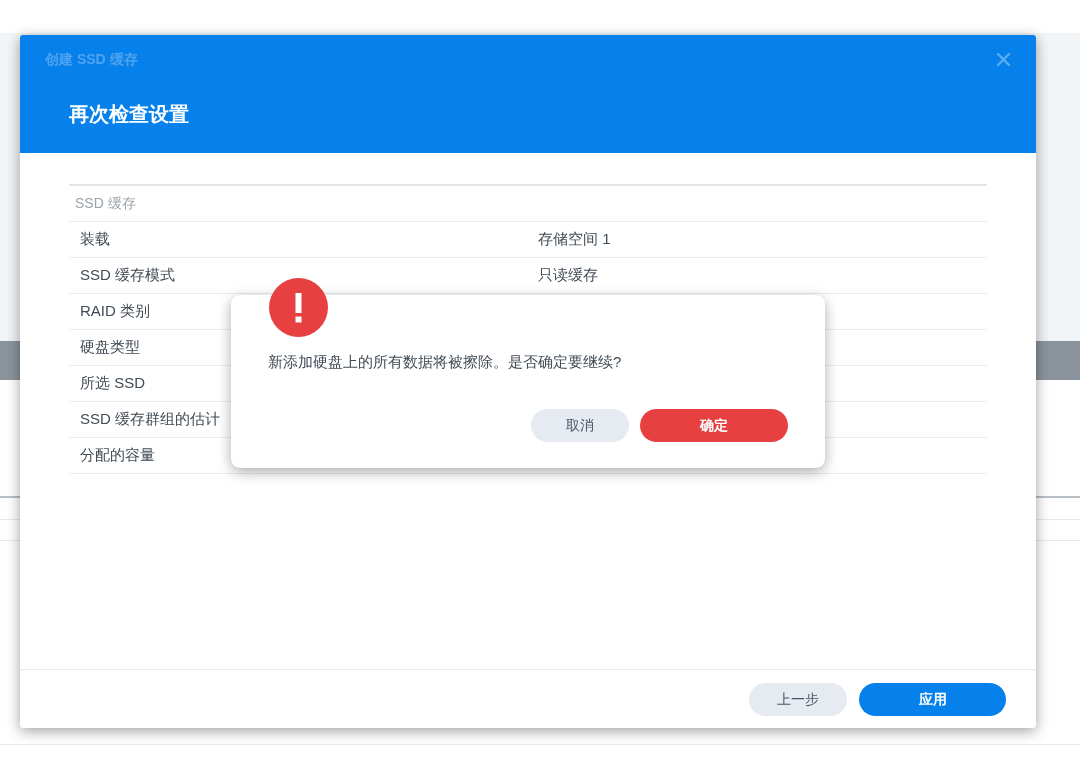  What do you see at coordinates (714, 425) in the screenshot?
I see `confirm-button: 确定` at bounding box center [714, 425].